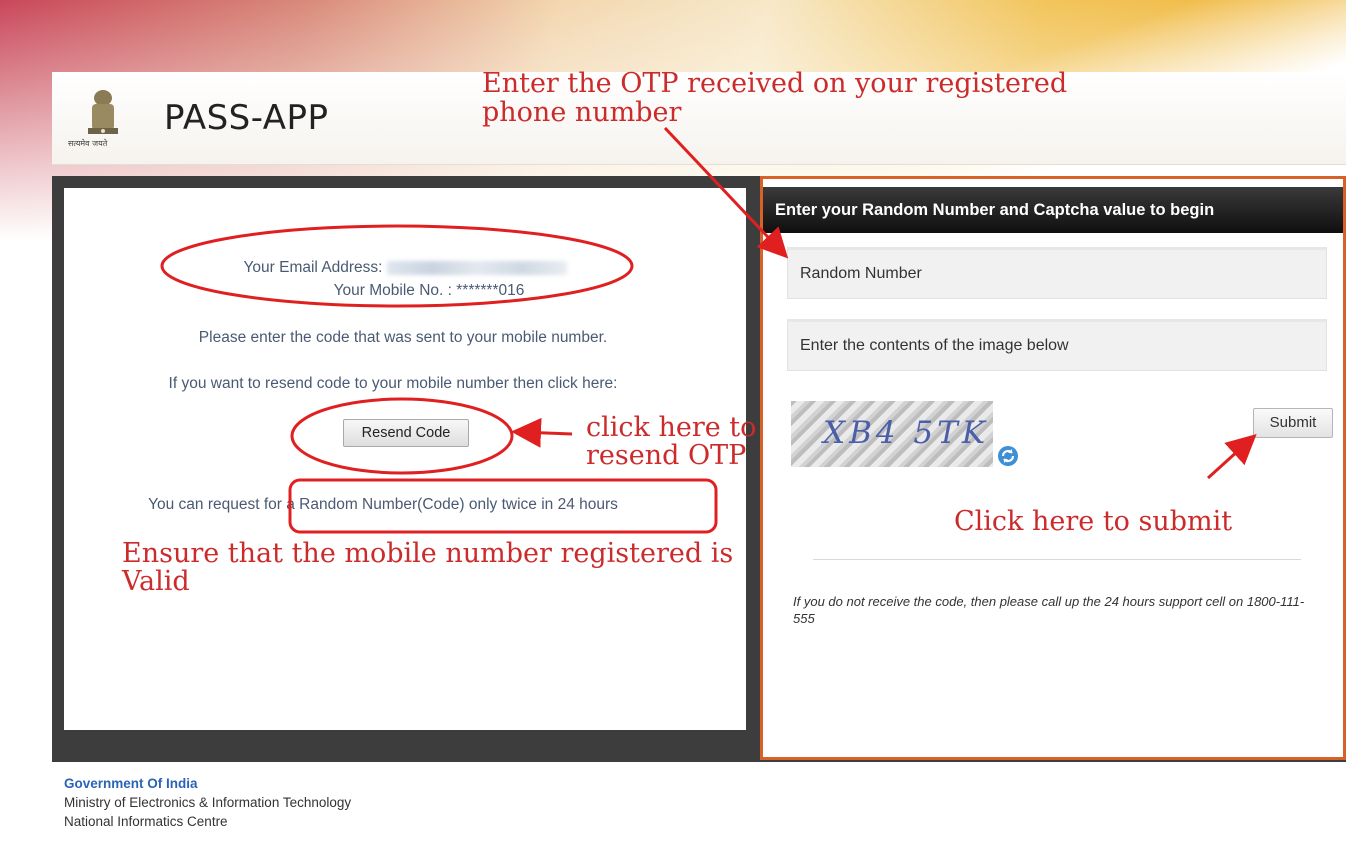 This screenshot has width=1346, height=842. I want to click on refresh-icon, so click(1008, 456).